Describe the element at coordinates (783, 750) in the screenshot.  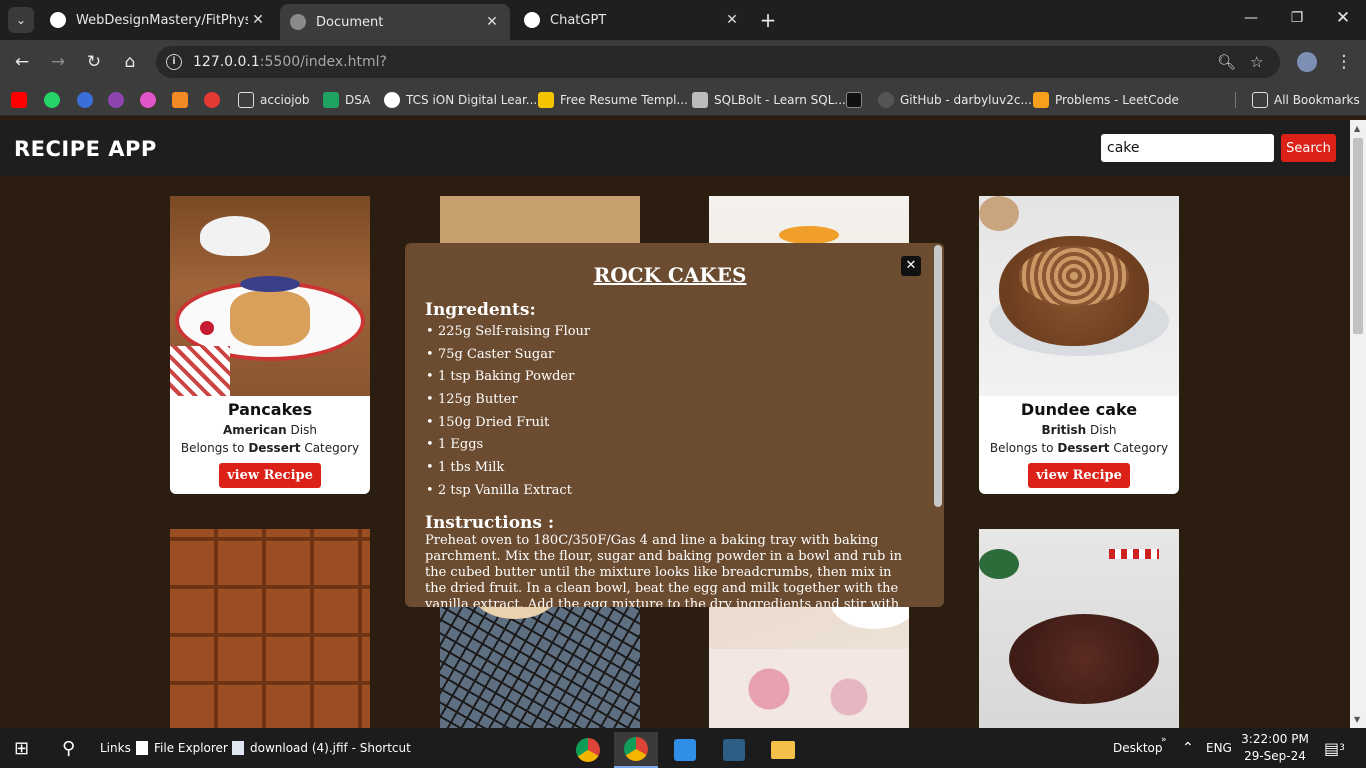
I see `file-explorer-app-icon` at that location.